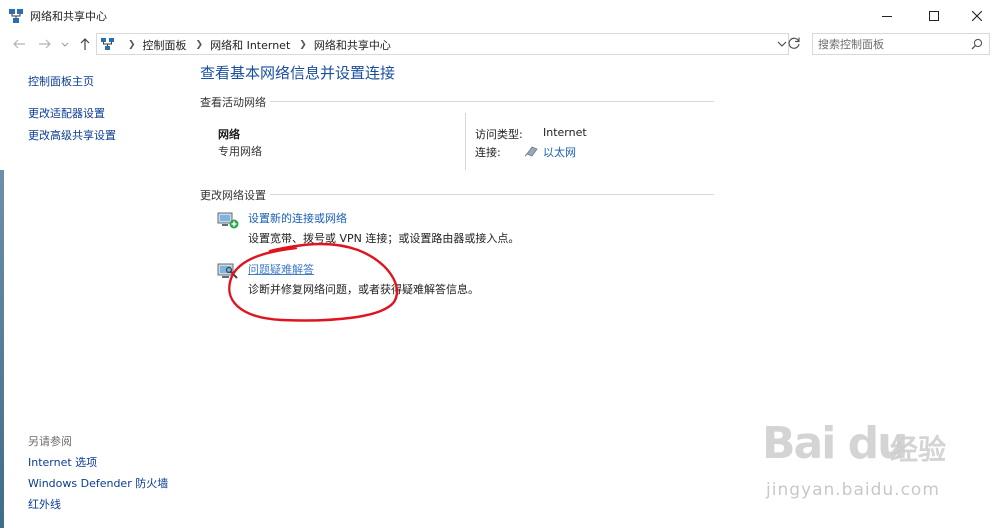 The image size is (1000, 528). Describe the element at coordinates (890, 44) in the screenshot. I see `search-input` at that location.